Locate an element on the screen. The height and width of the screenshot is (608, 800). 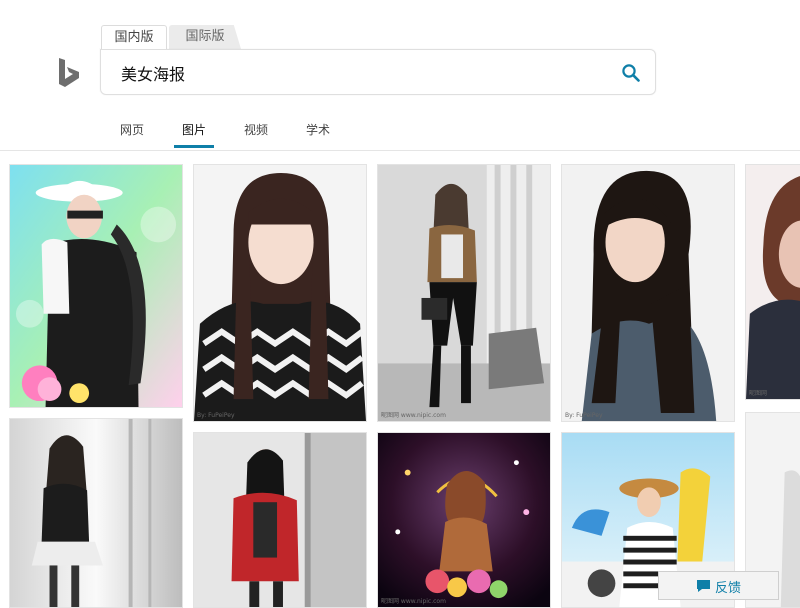
tab-domestic: 国内版 is located at coordinates (134, 37).